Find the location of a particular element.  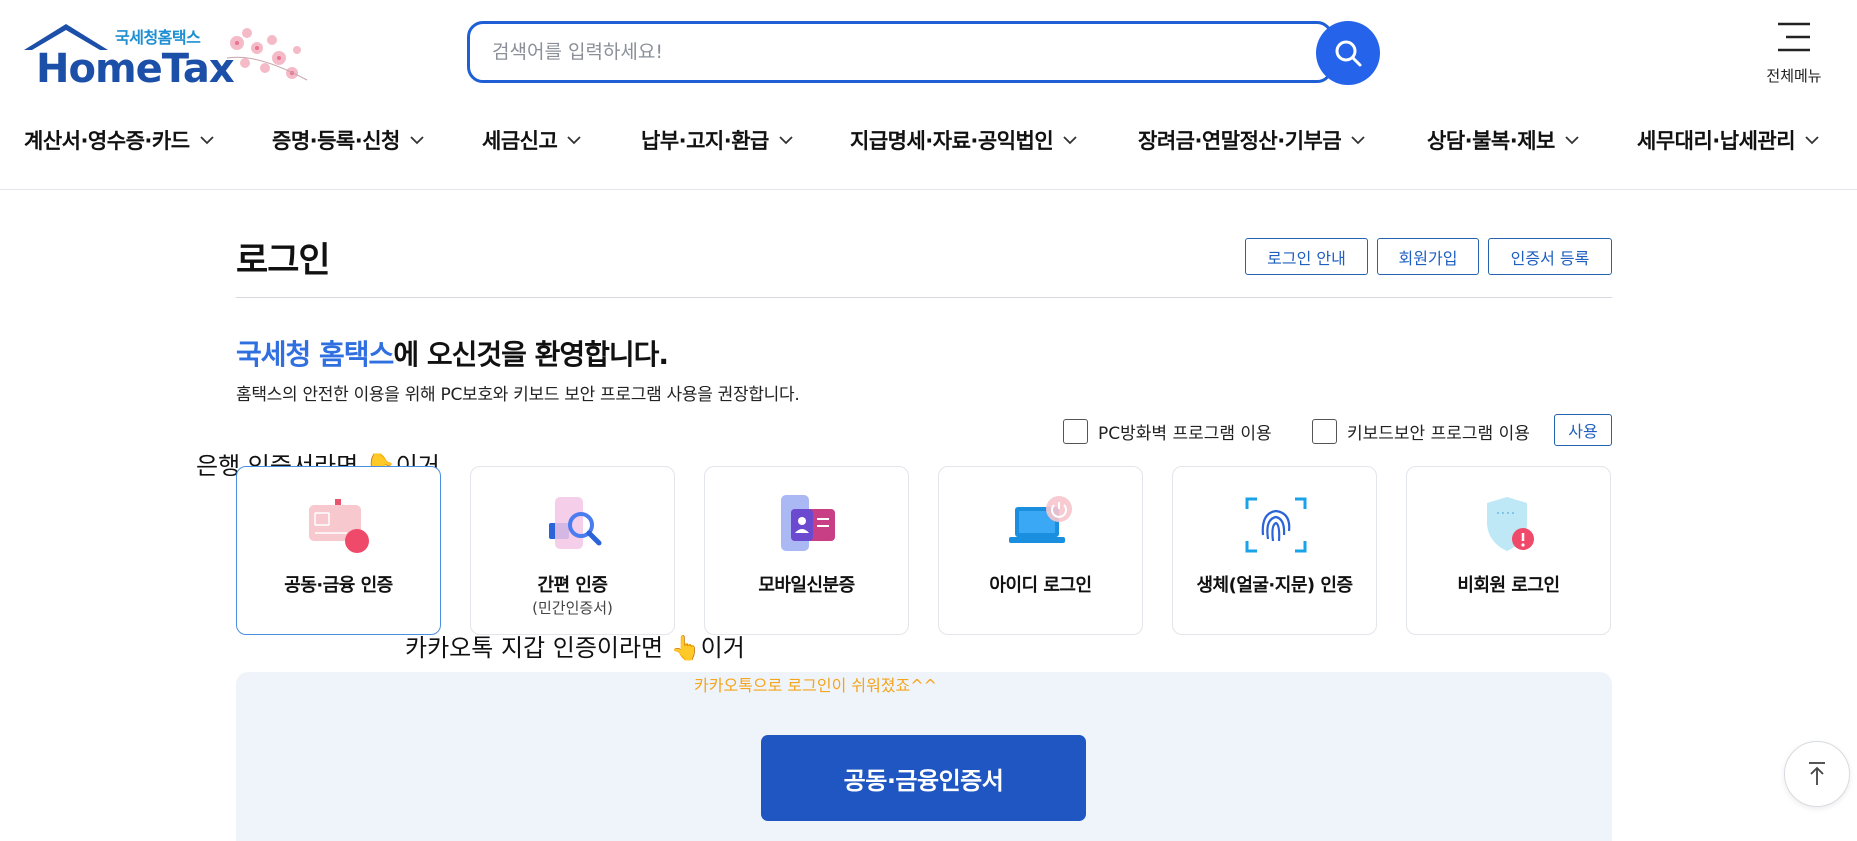

login-method-label: 간편 인증 is located at coordinates (572, 585).